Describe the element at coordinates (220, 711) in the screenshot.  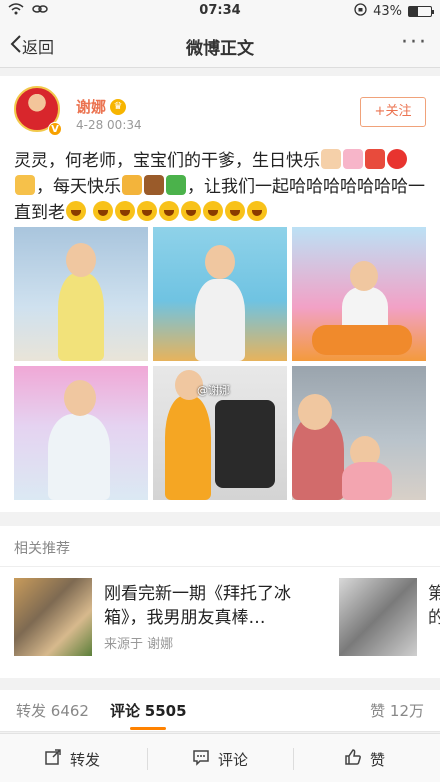
I see `post-tabs: 转发 6462 评论 5505 赞 12万` at that location.